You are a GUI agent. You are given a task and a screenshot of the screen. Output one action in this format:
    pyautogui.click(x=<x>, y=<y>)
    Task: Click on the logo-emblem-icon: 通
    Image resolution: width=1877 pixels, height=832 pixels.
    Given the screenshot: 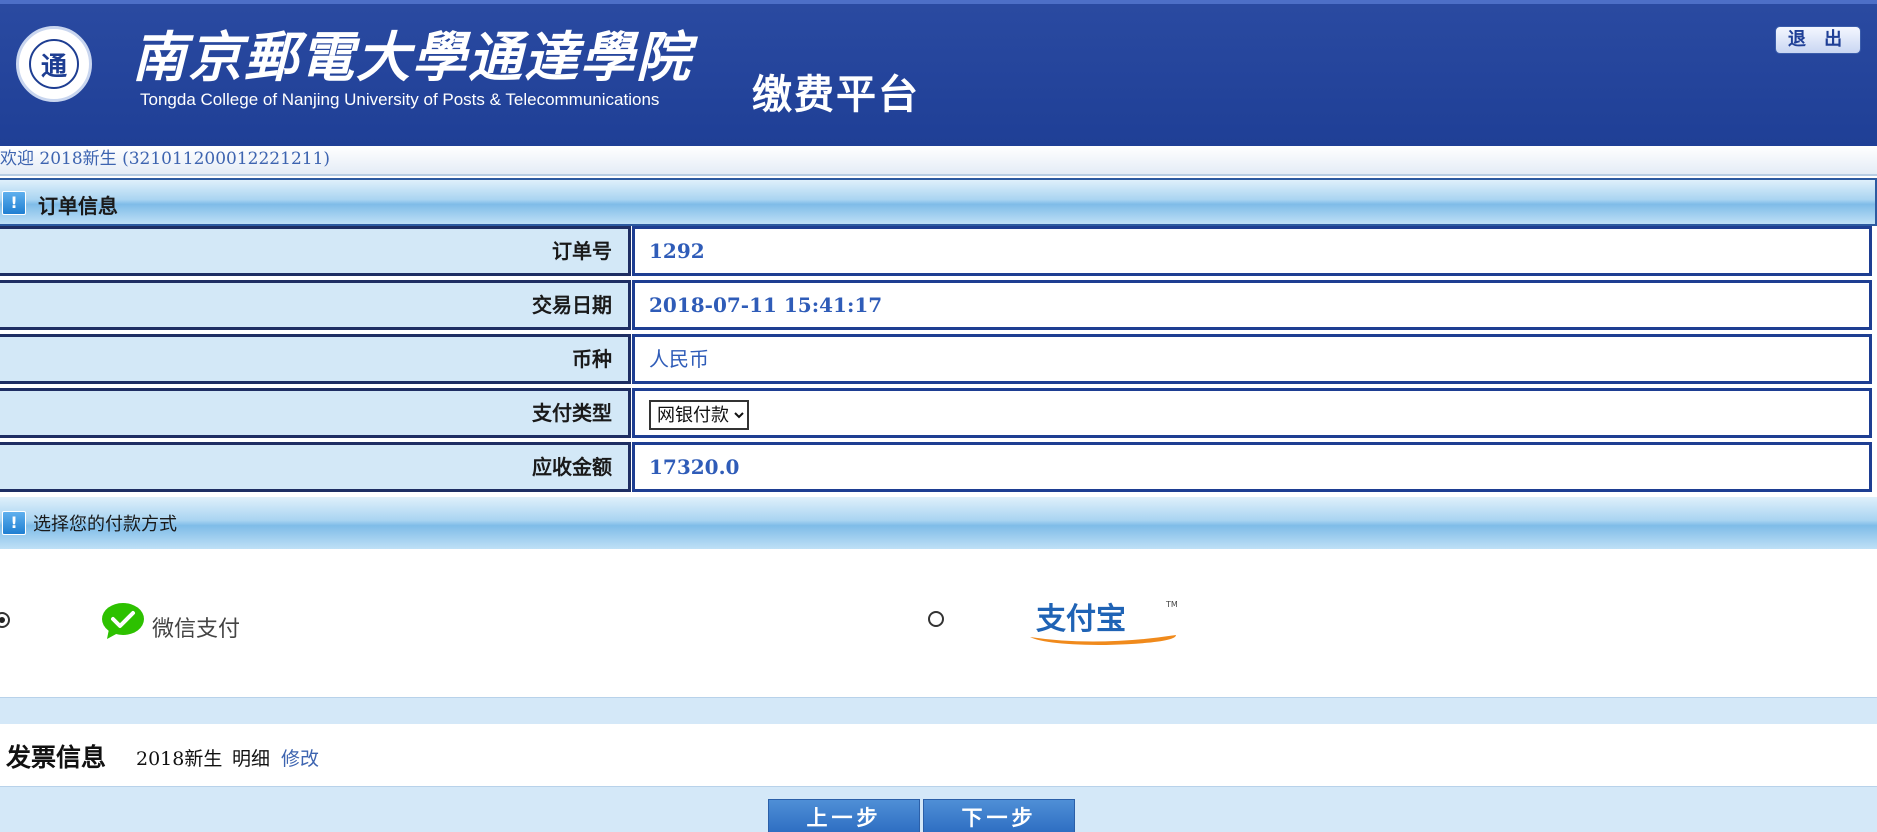 What is the action you would take?
    pyautogui.click(x=54, y=64)
    